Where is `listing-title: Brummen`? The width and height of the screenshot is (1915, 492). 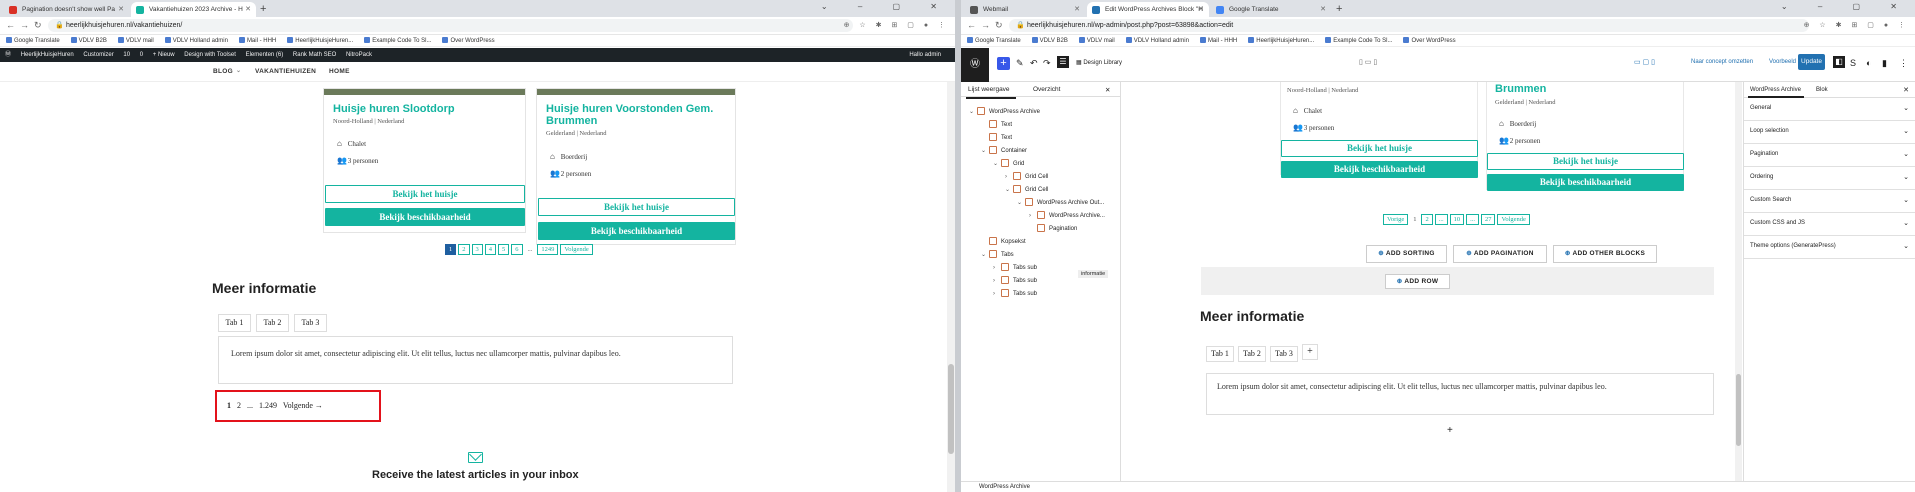 listing-title: Brummen is located at coordinates (1520, 89).